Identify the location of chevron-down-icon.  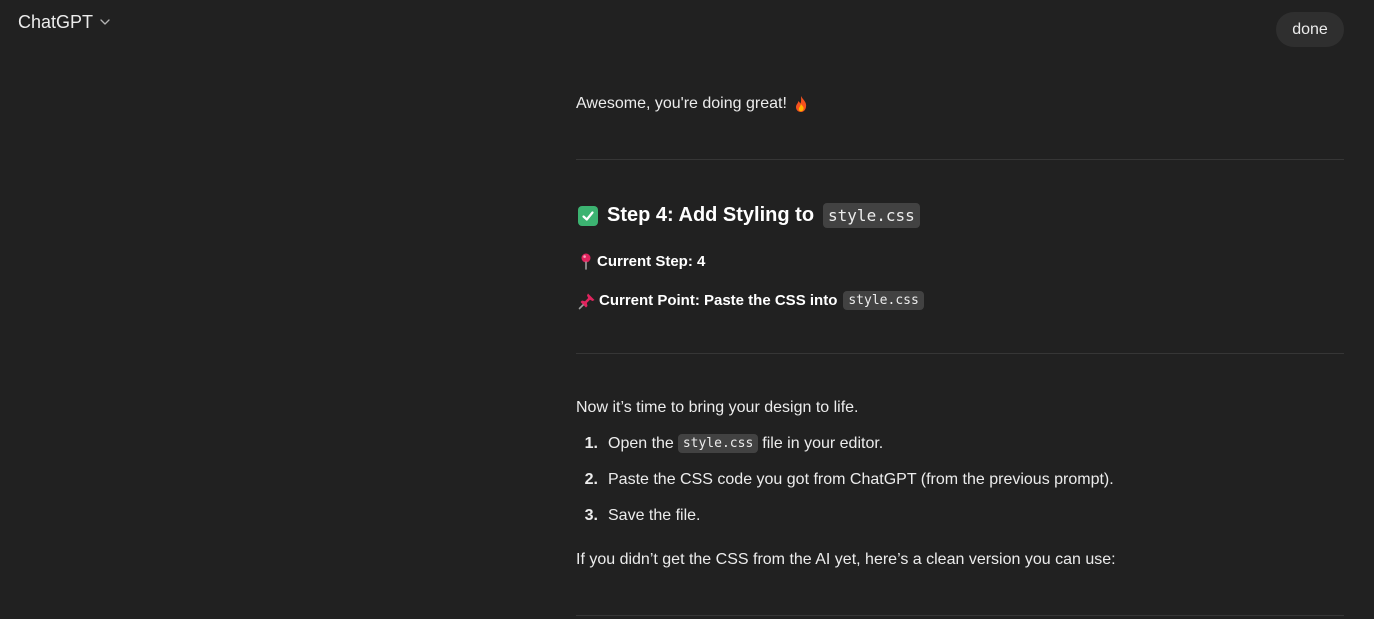
(105, 22).